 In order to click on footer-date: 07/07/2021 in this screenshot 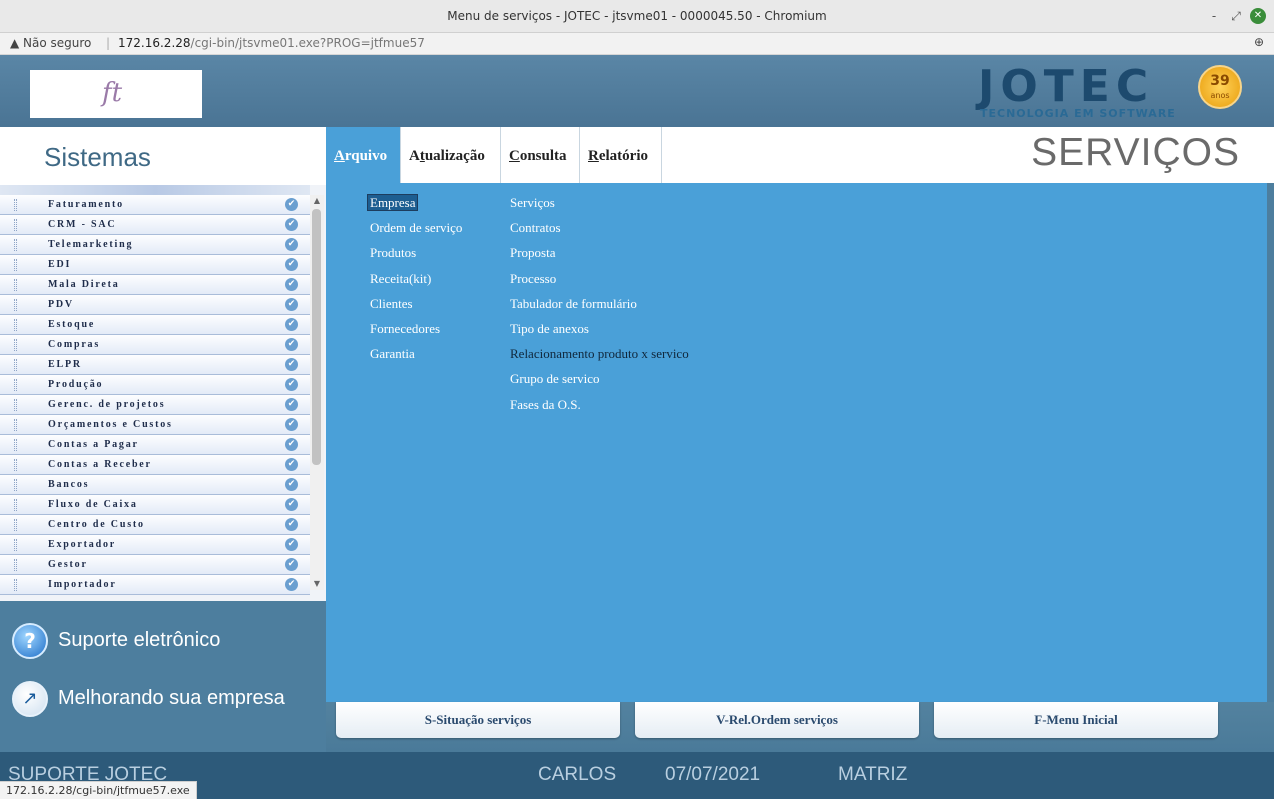, I will do `click(713, 774)`.